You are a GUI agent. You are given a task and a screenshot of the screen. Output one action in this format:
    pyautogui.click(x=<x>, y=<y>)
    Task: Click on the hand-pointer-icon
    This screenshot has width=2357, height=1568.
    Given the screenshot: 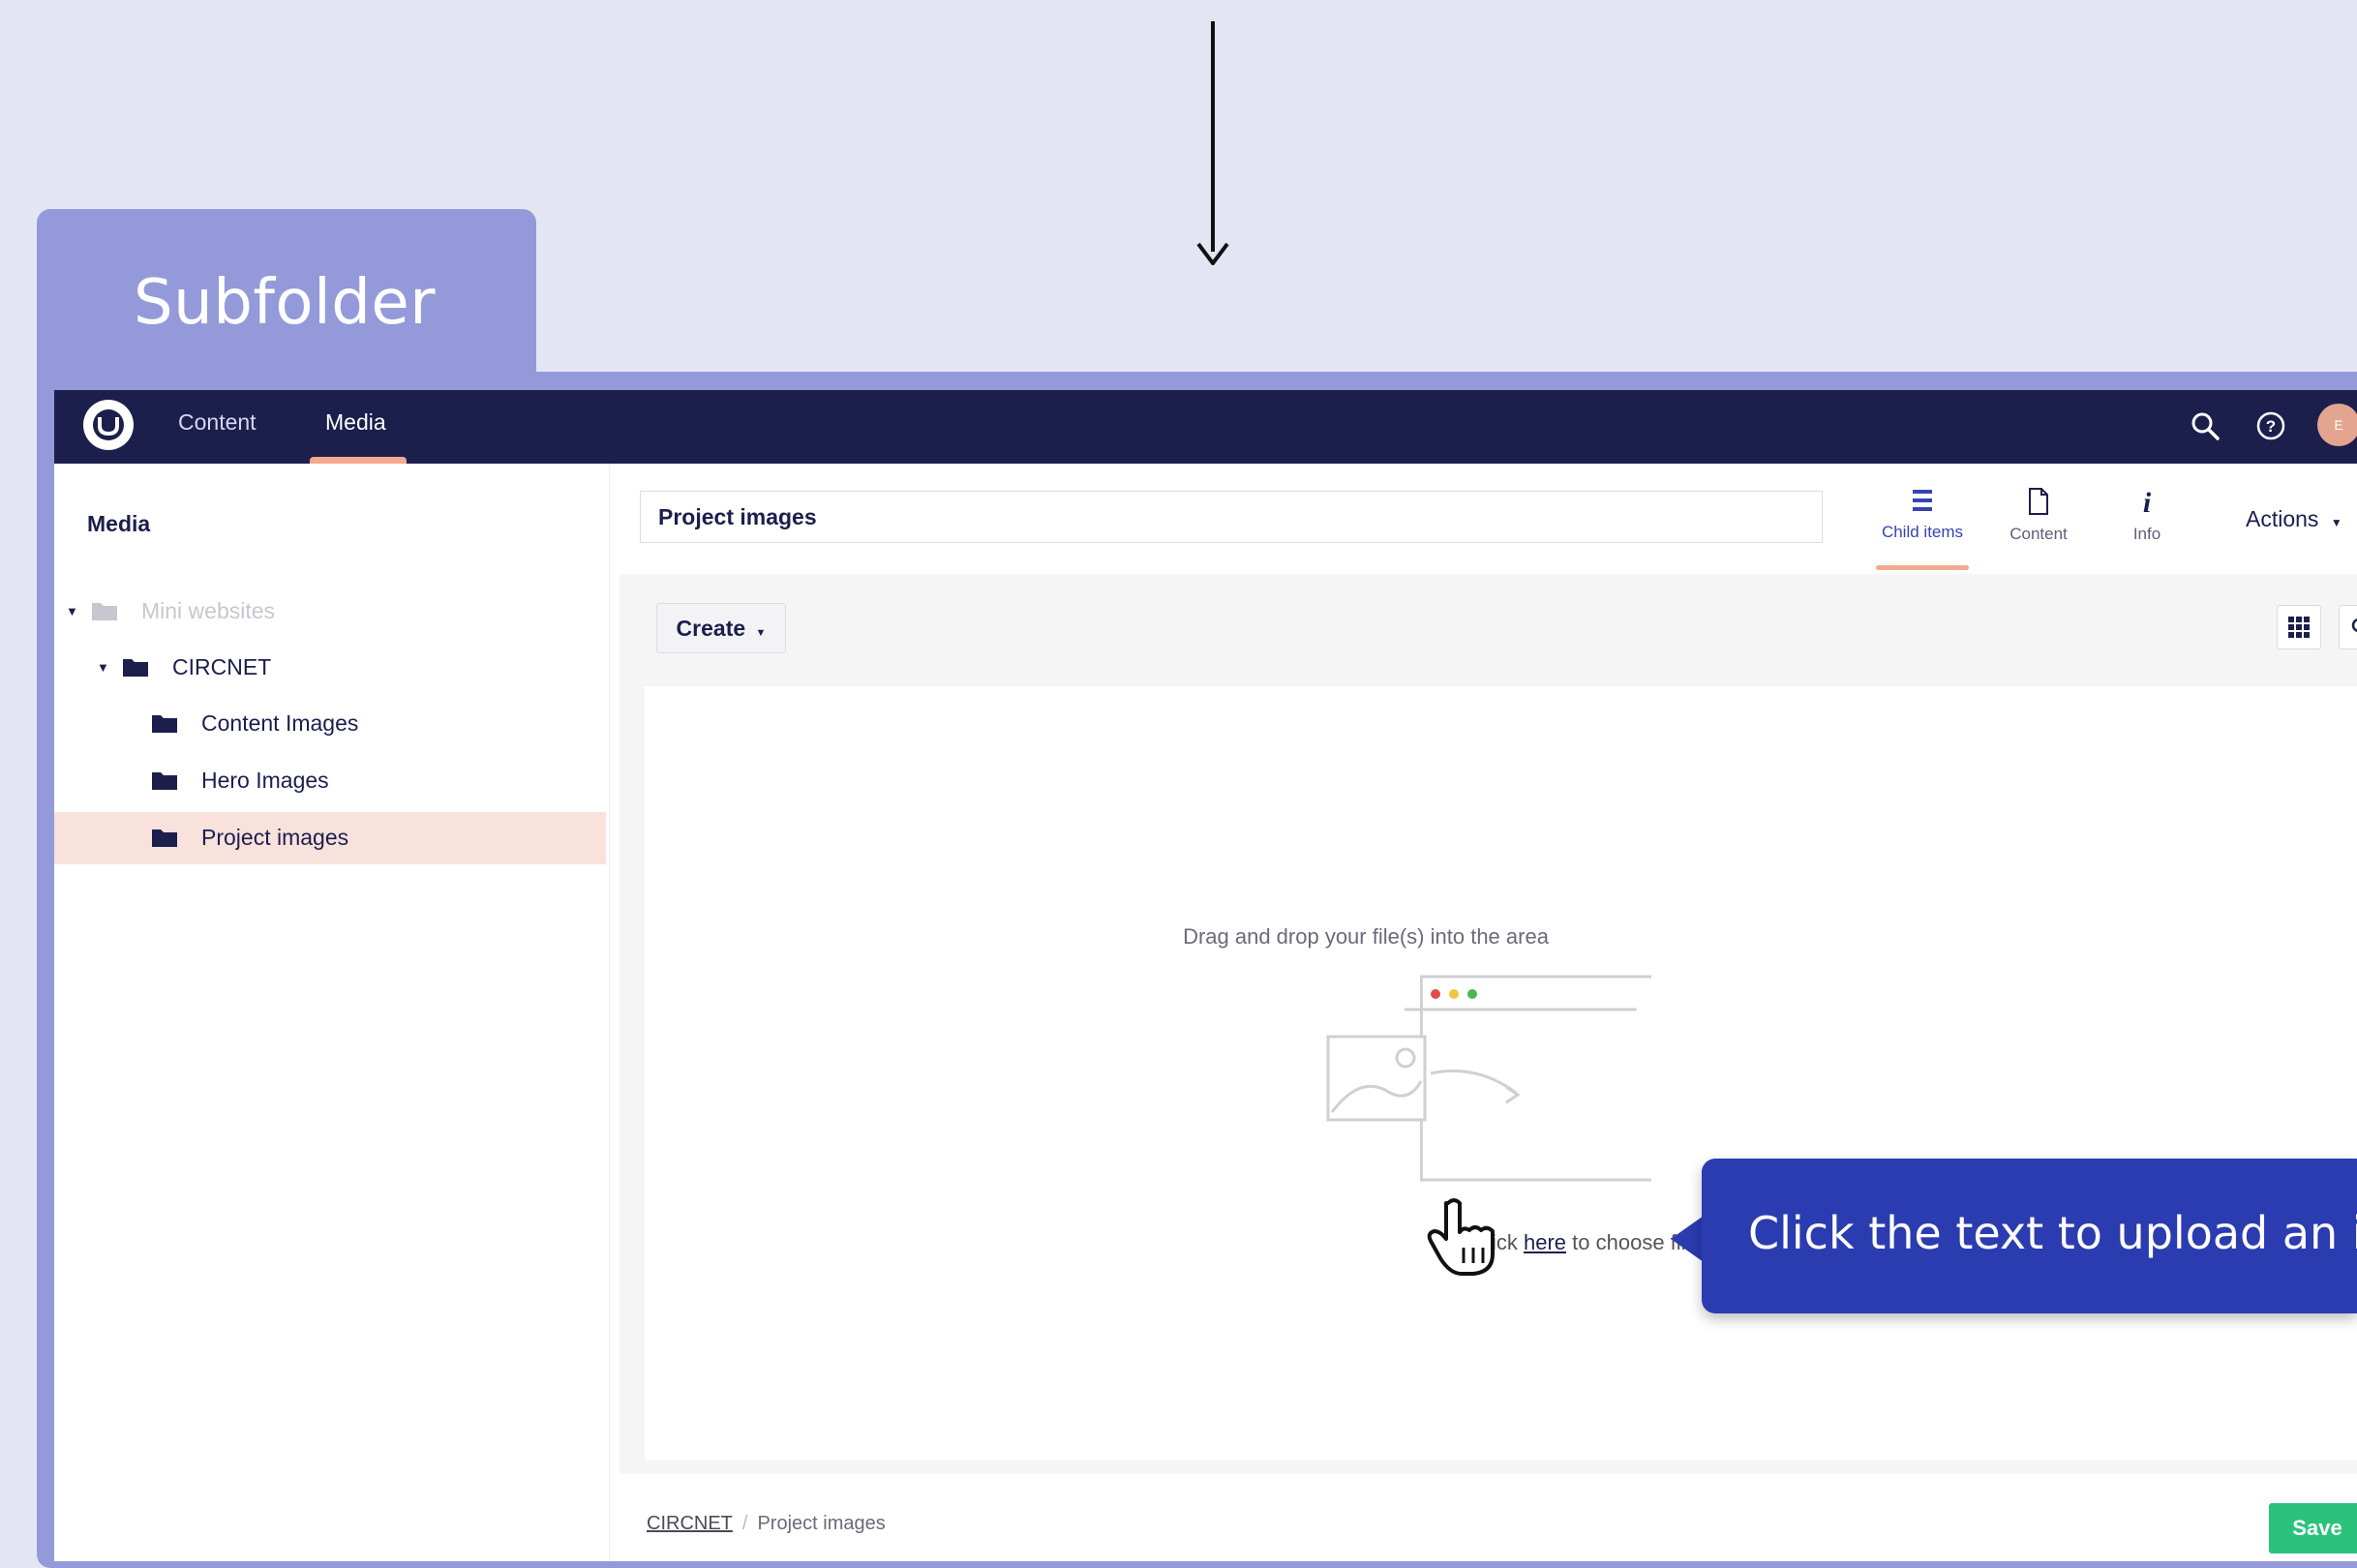 What is the action you would take?
    pyautogui.click(x=1461, y=1237)
    